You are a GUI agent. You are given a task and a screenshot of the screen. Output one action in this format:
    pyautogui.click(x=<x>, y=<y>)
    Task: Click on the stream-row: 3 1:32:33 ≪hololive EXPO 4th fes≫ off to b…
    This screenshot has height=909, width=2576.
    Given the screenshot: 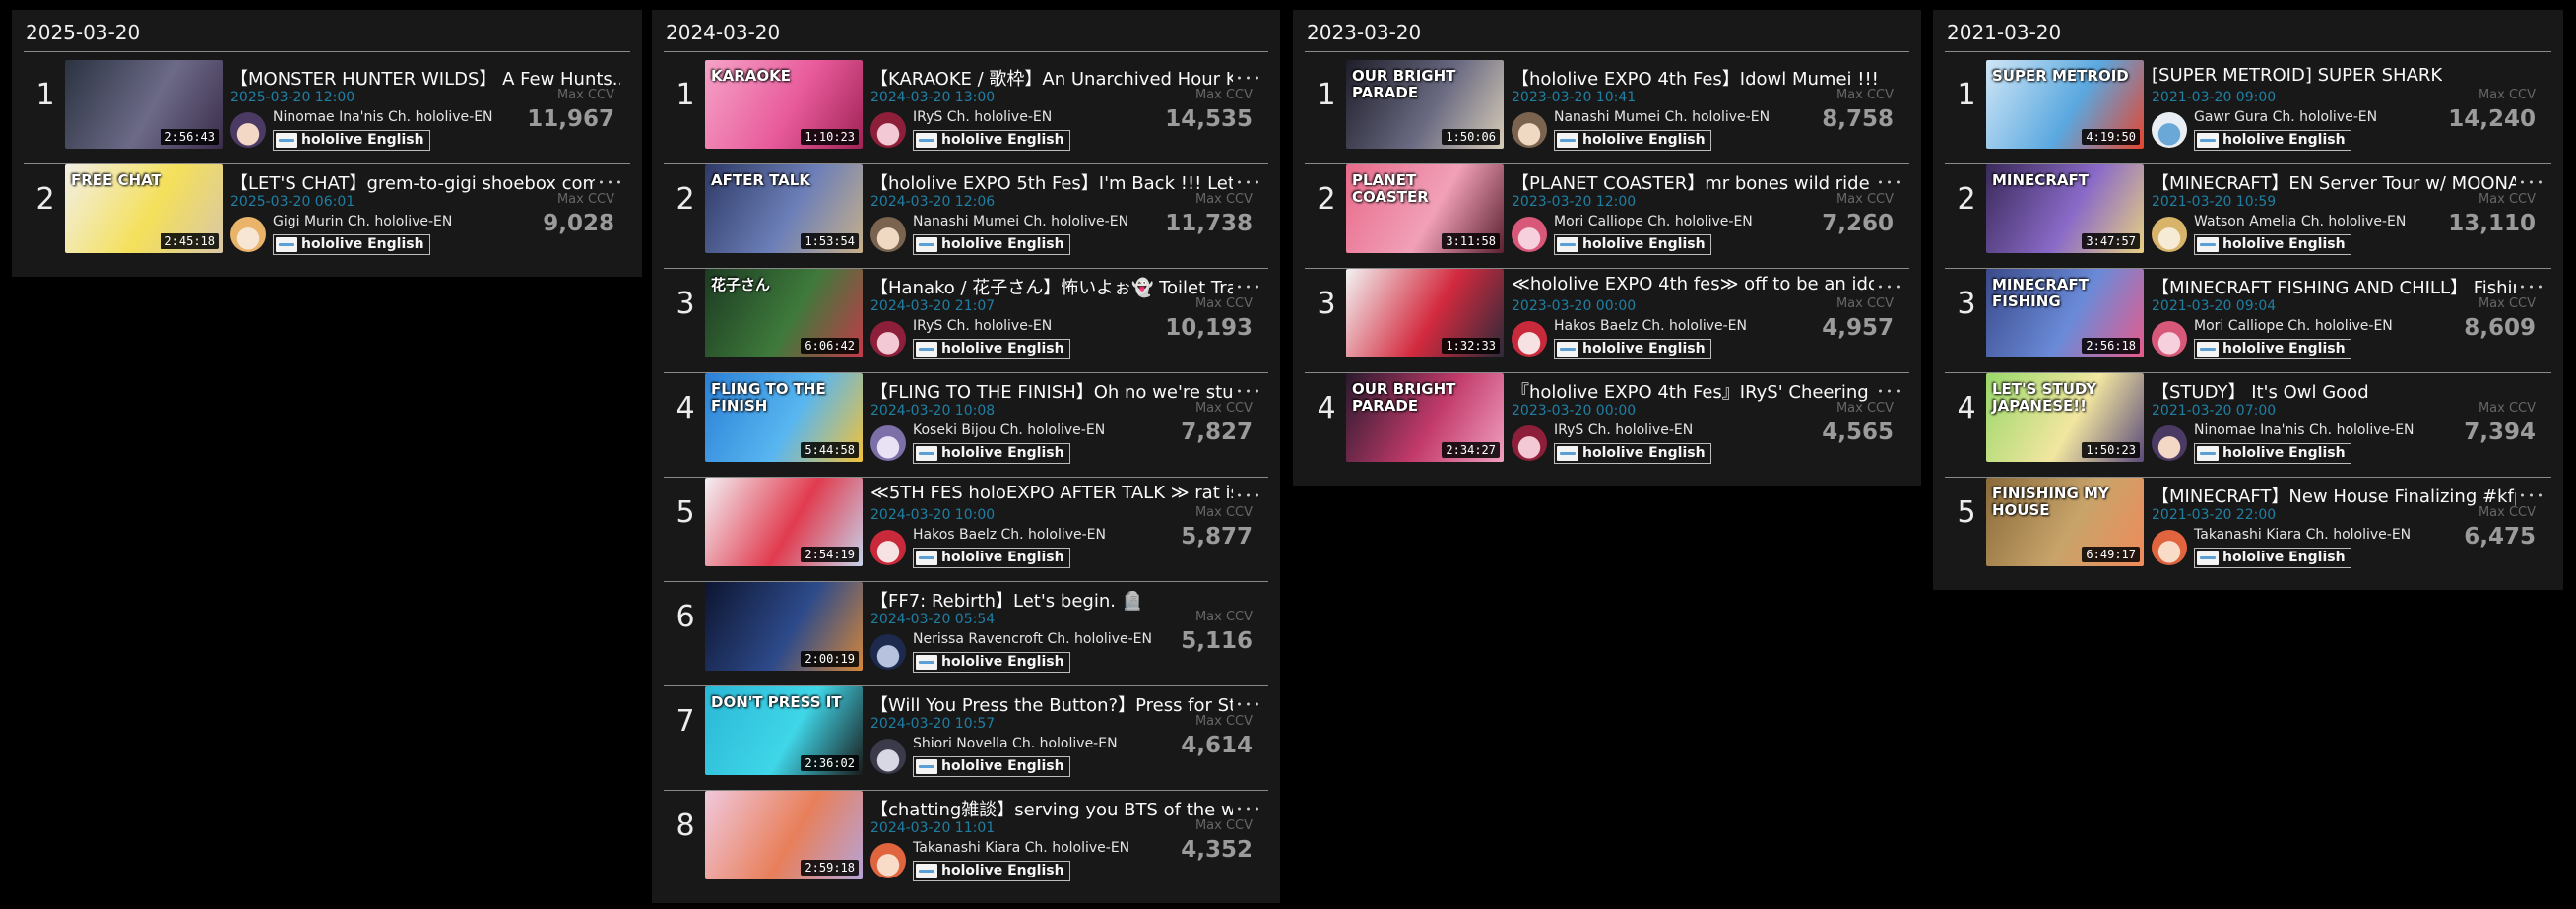 What is the action you would take?
    pyautogui.click(x=1607, y=321)
    